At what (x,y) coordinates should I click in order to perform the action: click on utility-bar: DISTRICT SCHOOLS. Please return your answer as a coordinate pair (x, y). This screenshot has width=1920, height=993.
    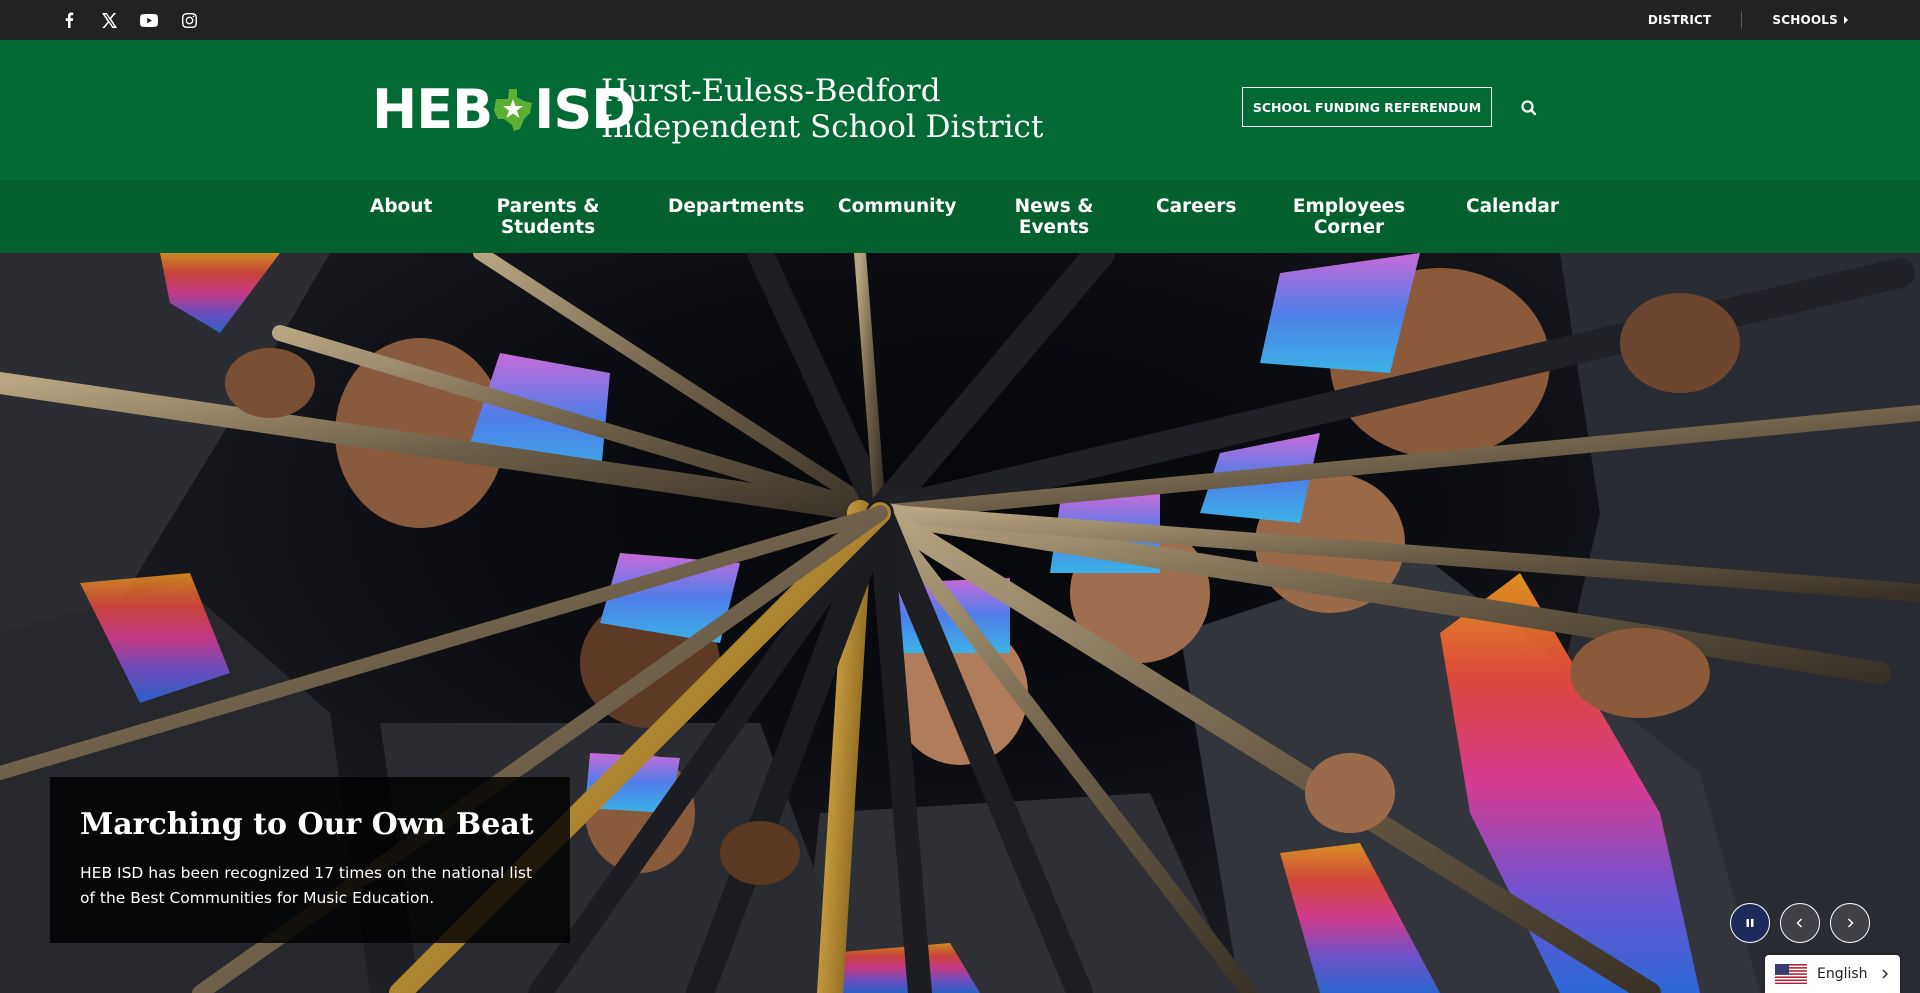
    Looking at the image, I should click on (960, 20).